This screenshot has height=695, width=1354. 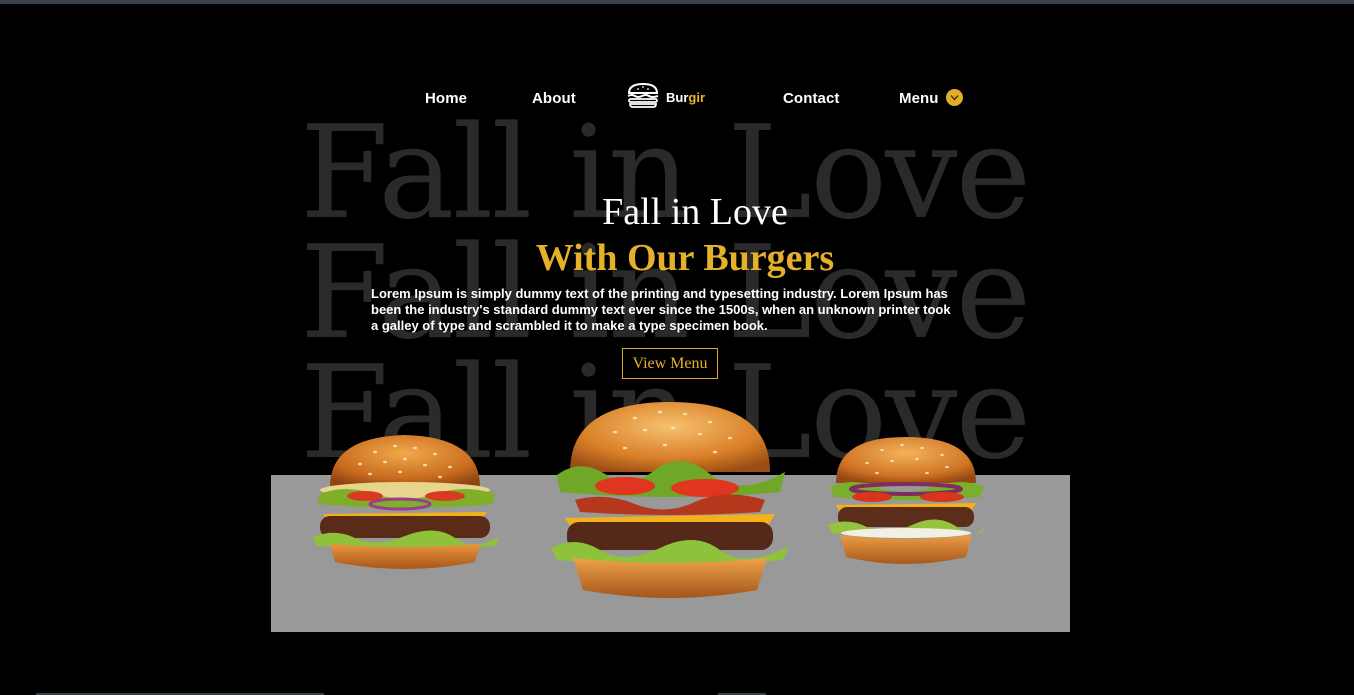 What do you see at coordinates (695, 212) in the screenshot?
I see `hero-title: Fall in Love` at bounding box center [695, 212].